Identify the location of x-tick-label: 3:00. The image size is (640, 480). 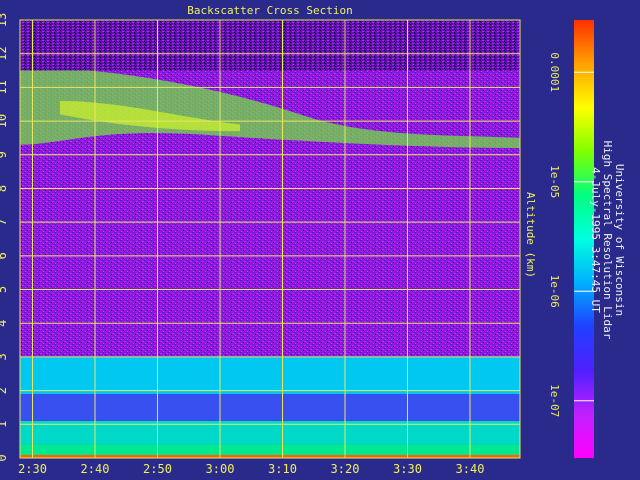
(220, 469).